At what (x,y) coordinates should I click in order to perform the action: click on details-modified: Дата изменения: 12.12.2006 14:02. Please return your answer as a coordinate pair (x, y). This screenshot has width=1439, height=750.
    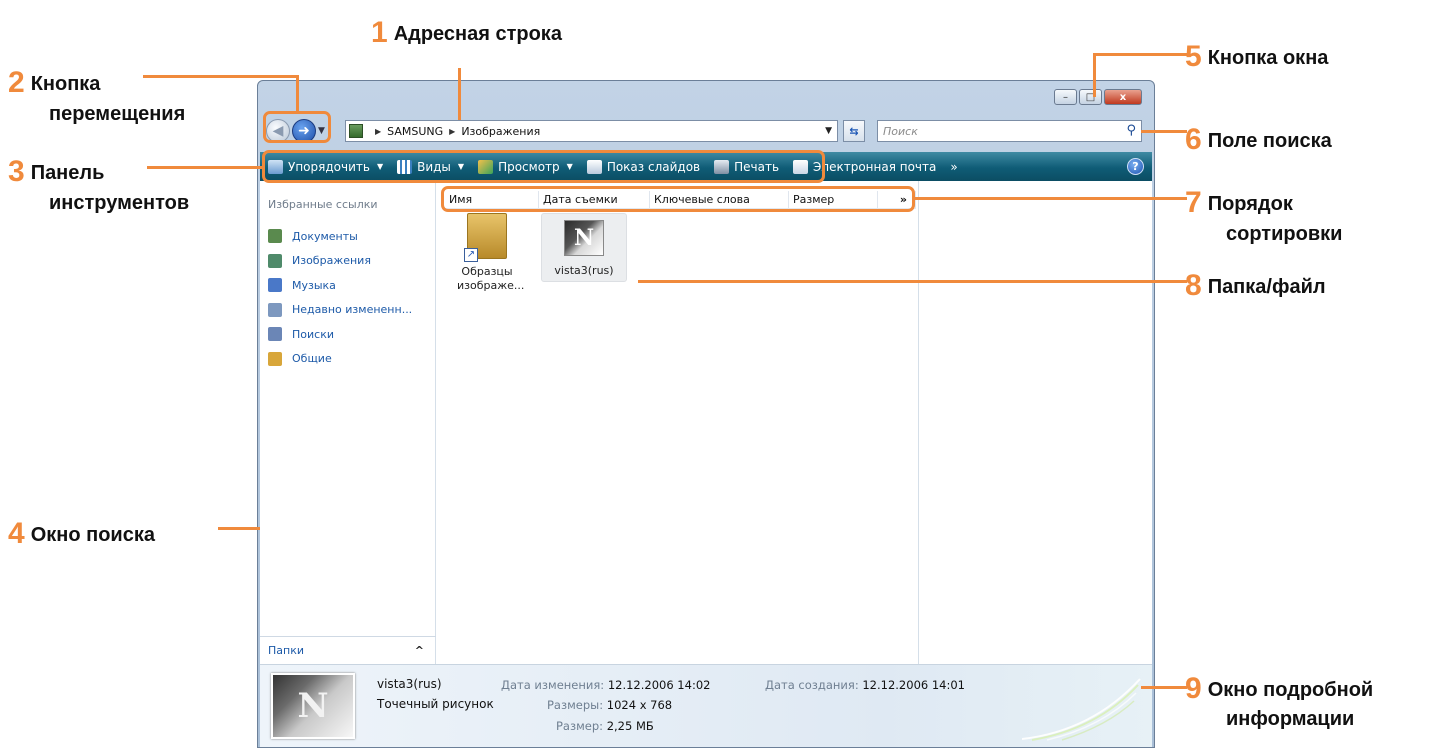
    Looking at the image, I should click on (605, 685).